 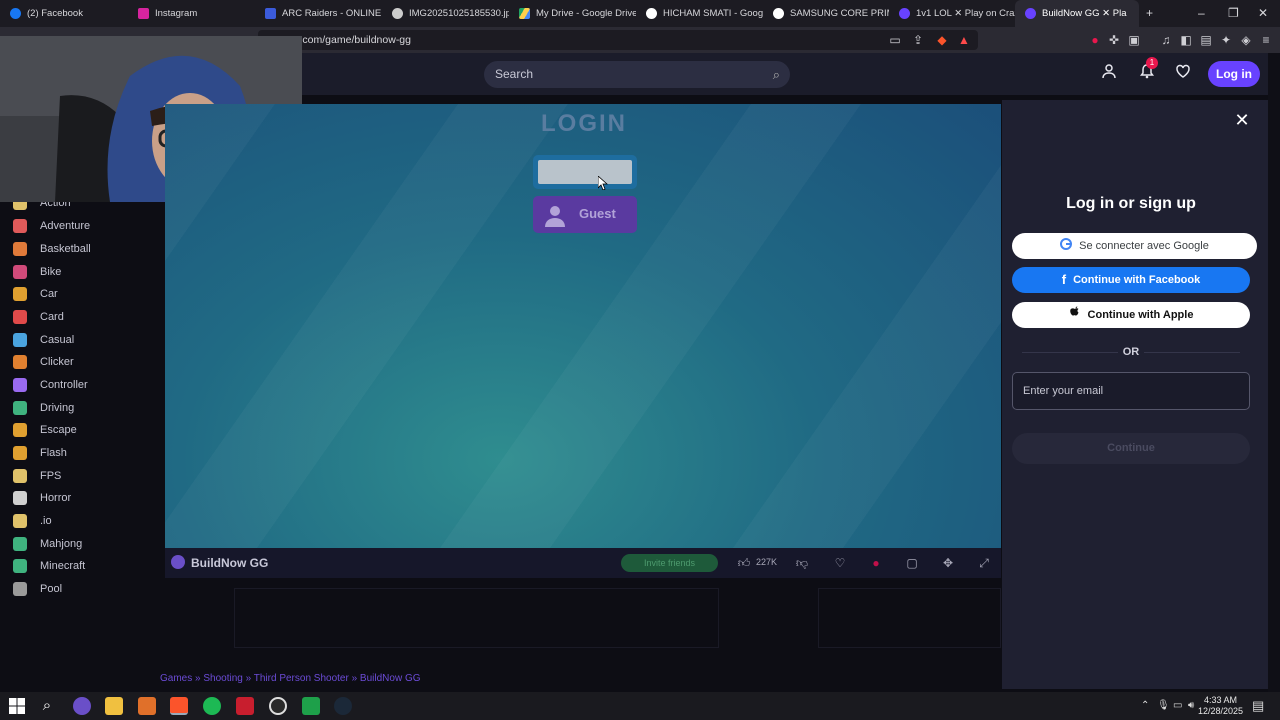 I want to click on sidebar-item-escape: Escape, so click(x=67, y=430).